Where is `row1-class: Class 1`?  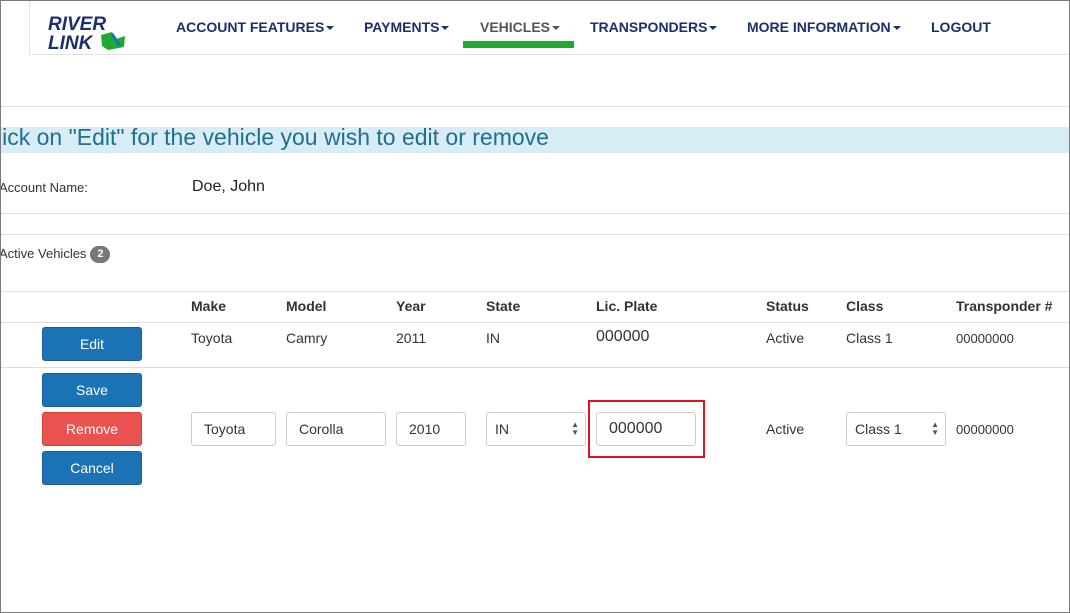
row1-class: Class 1 is located at coordinates (869, 338).